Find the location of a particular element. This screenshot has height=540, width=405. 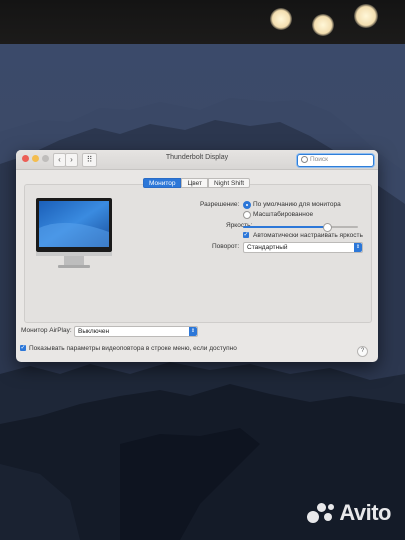

resolution-default-label: По умолчанию для монитора is located at coordinates (297, 204).